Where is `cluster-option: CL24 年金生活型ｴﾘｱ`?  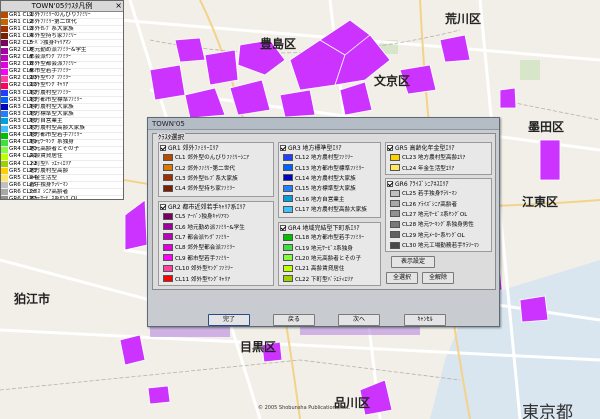
cluster-option: CL24 年金生活型ｴﾘｱ is located at coordinates (438, 167).